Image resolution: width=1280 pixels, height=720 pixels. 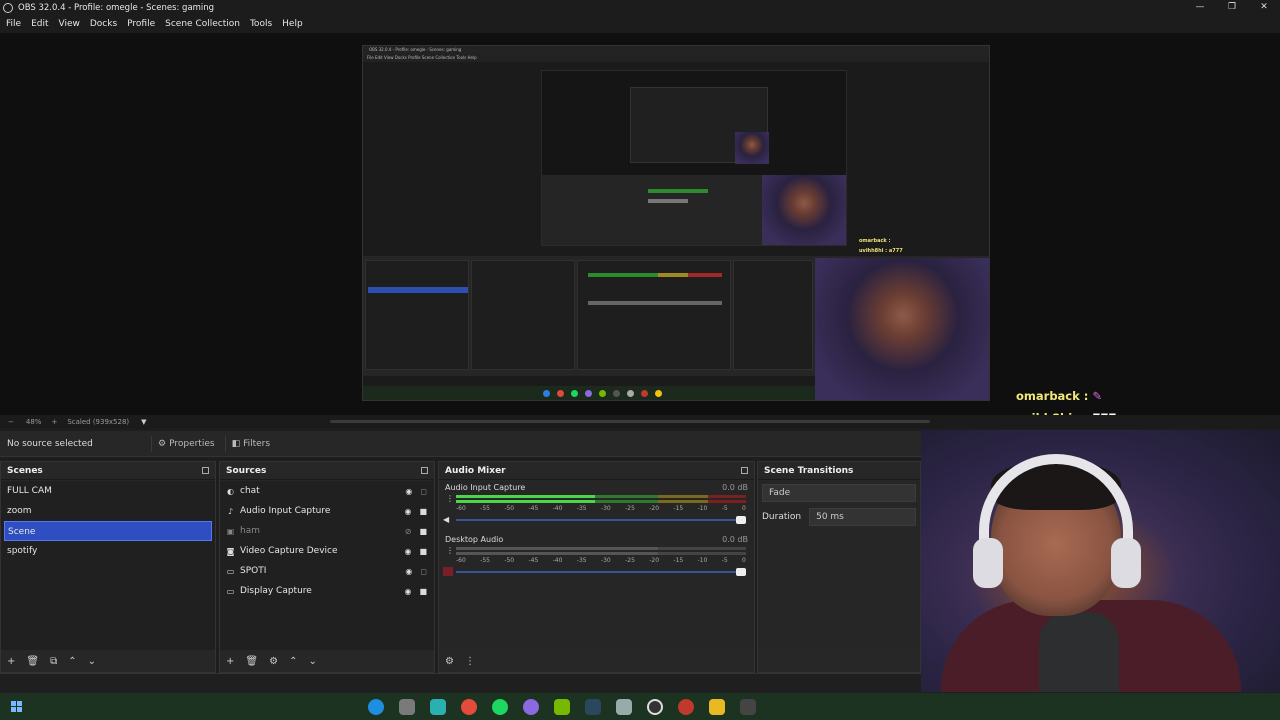 I want to click on chrome-icon, so click(x=469, y=707).